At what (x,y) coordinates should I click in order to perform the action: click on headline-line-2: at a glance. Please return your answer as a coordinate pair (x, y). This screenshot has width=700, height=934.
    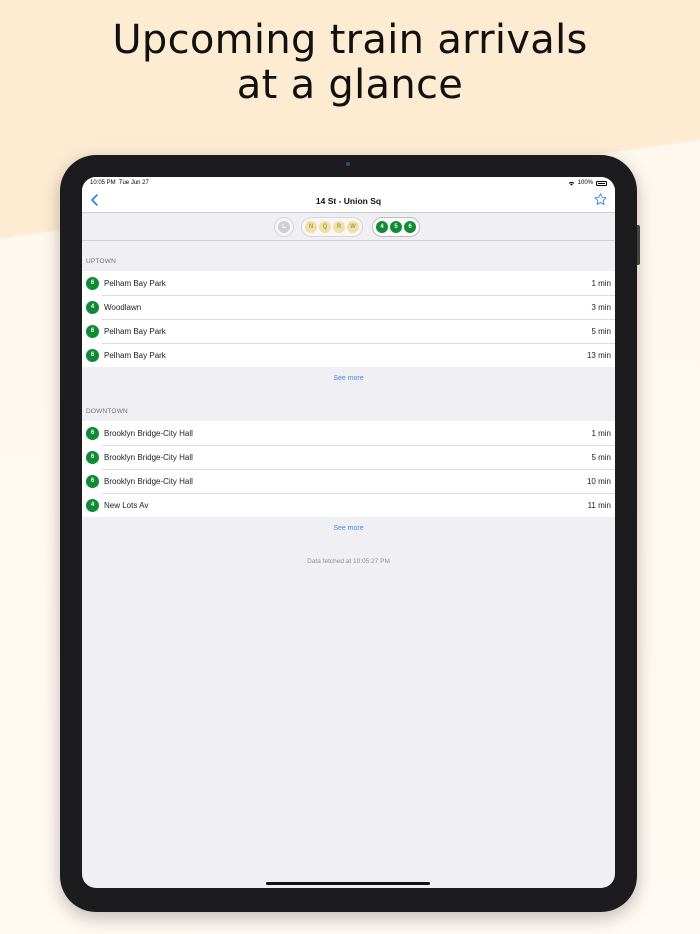
    Looking at the image, I should click on (350, 85).